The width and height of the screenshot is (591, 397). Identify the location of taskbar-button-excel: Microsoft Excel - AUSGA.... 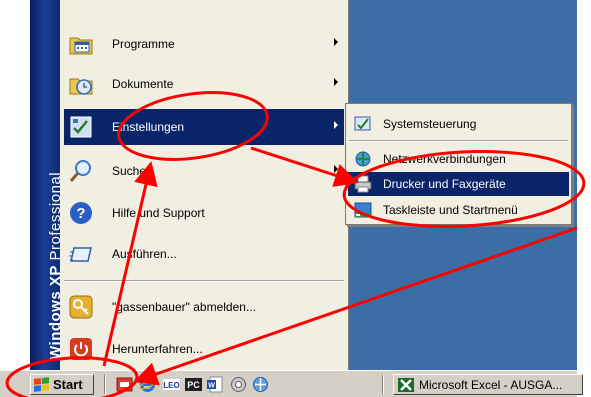
(488, 384).